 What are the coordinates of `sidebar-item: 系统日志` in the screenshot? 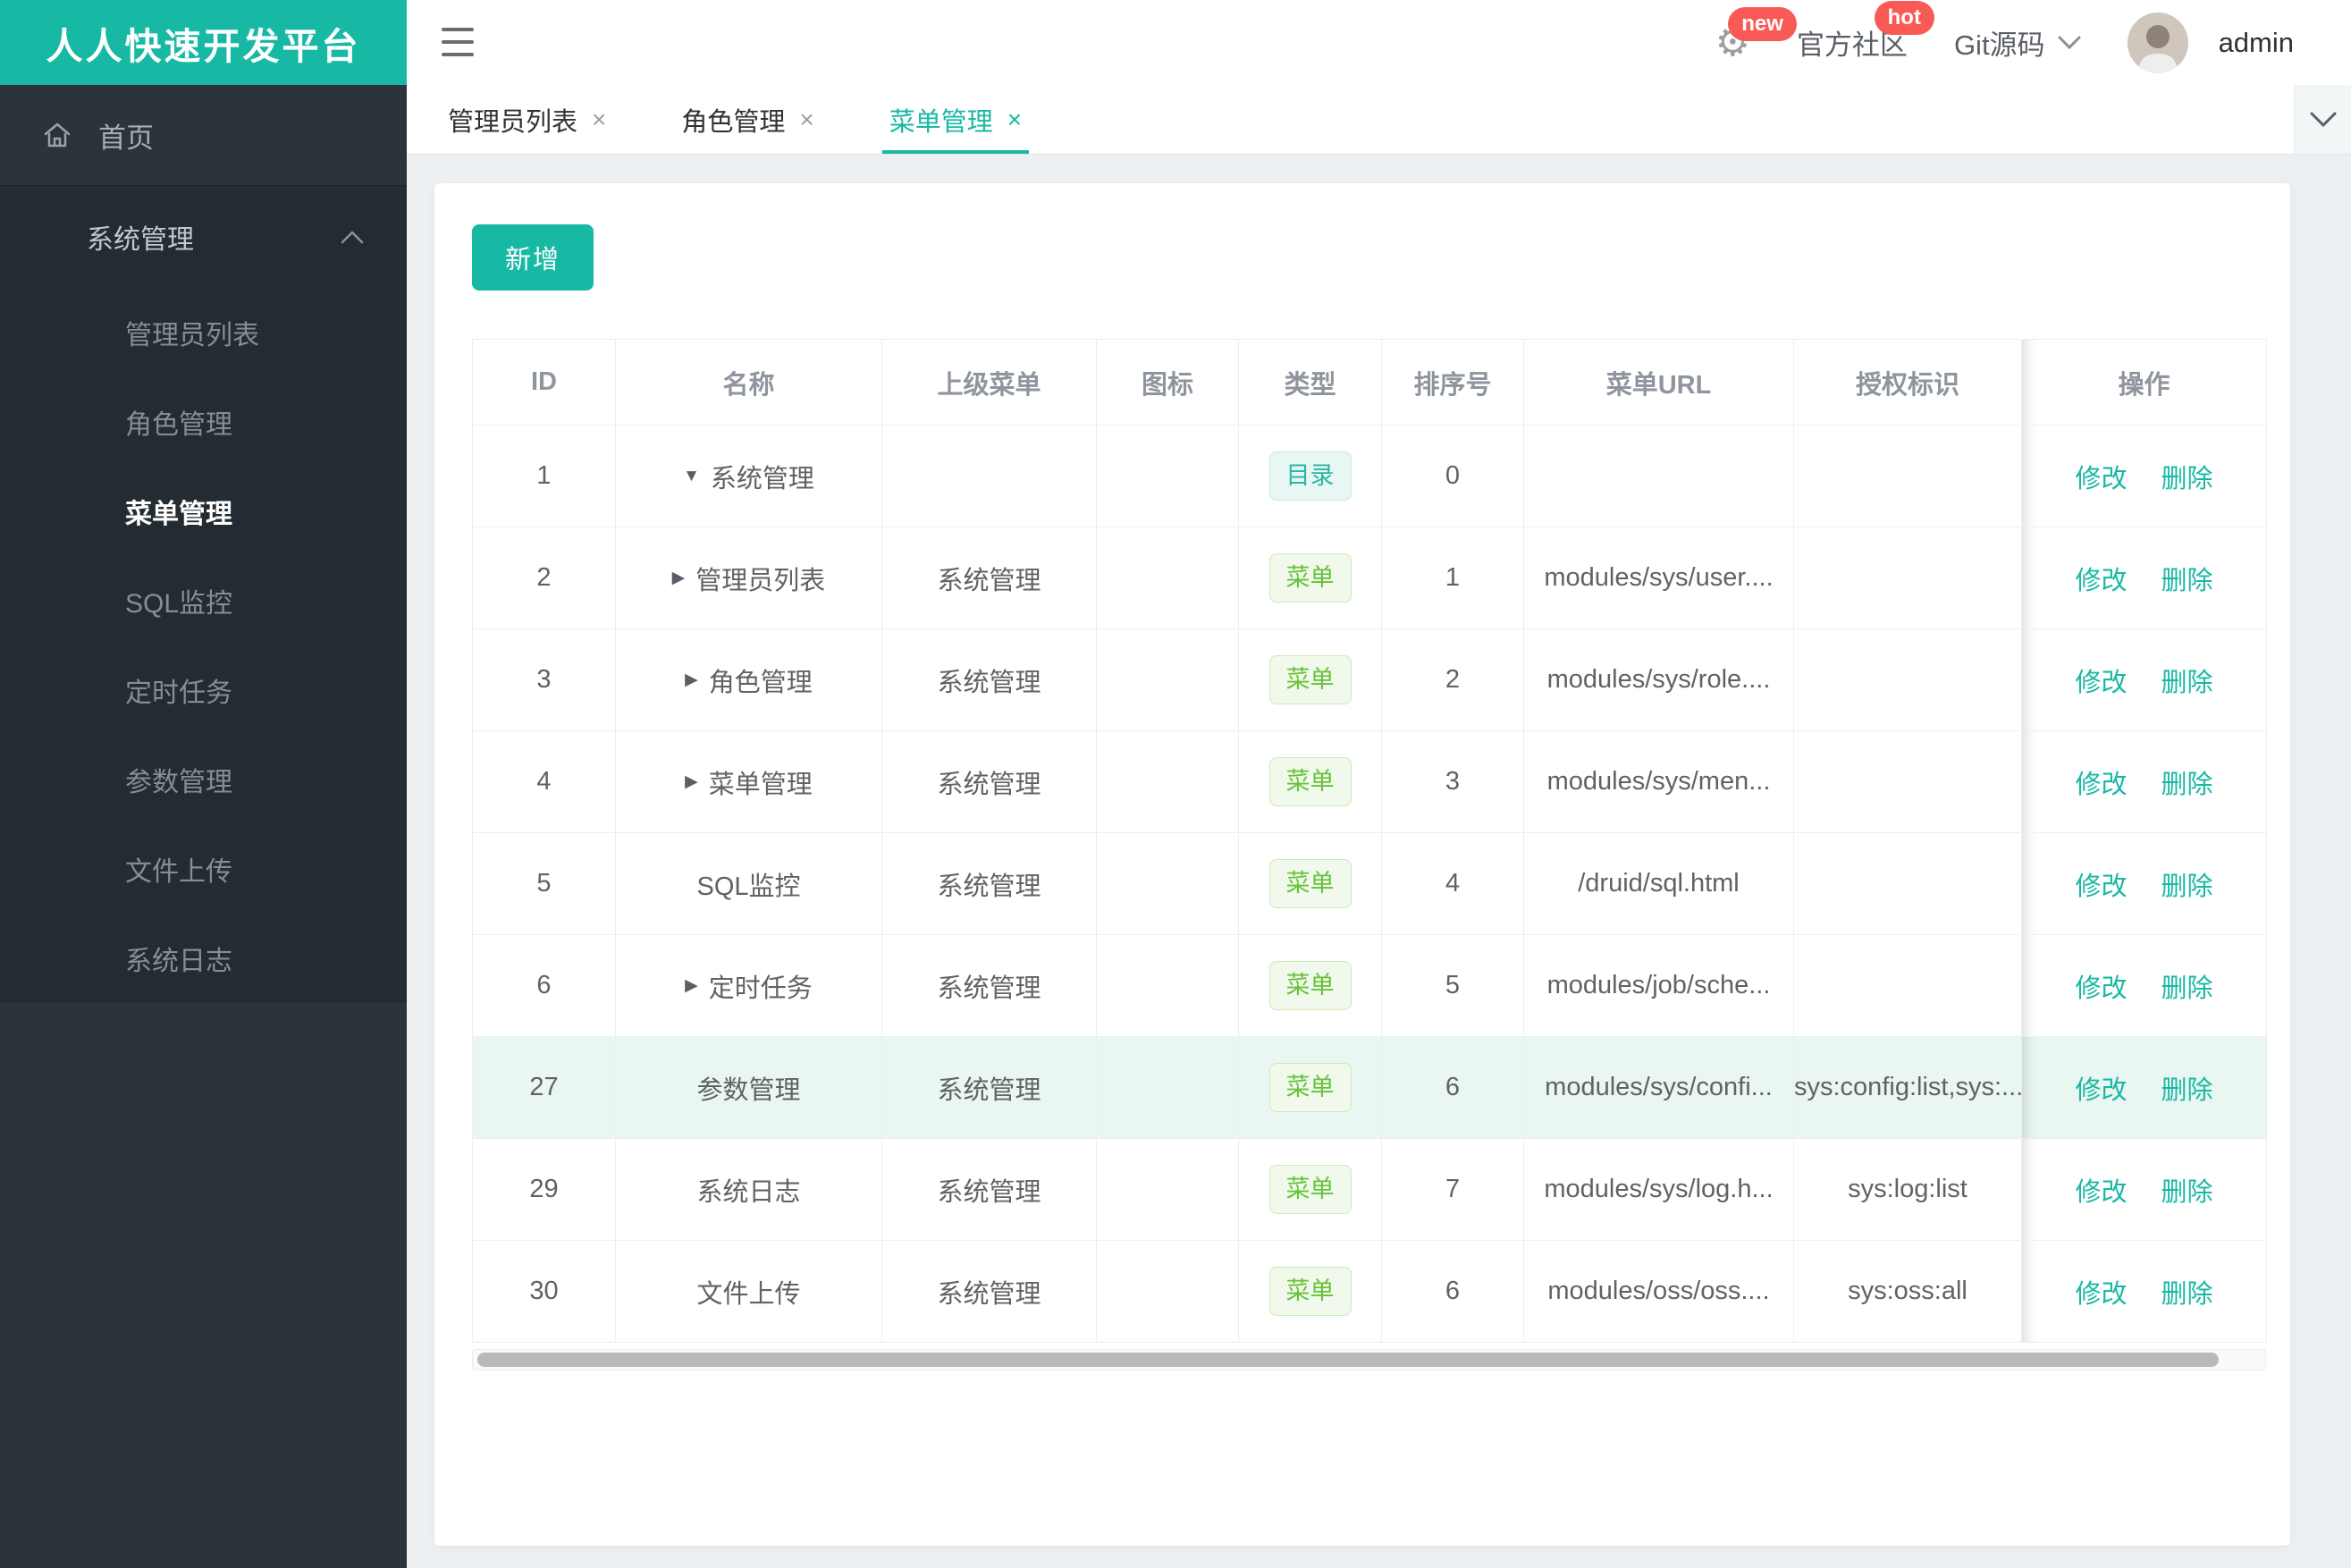 It's located at (203, 958).